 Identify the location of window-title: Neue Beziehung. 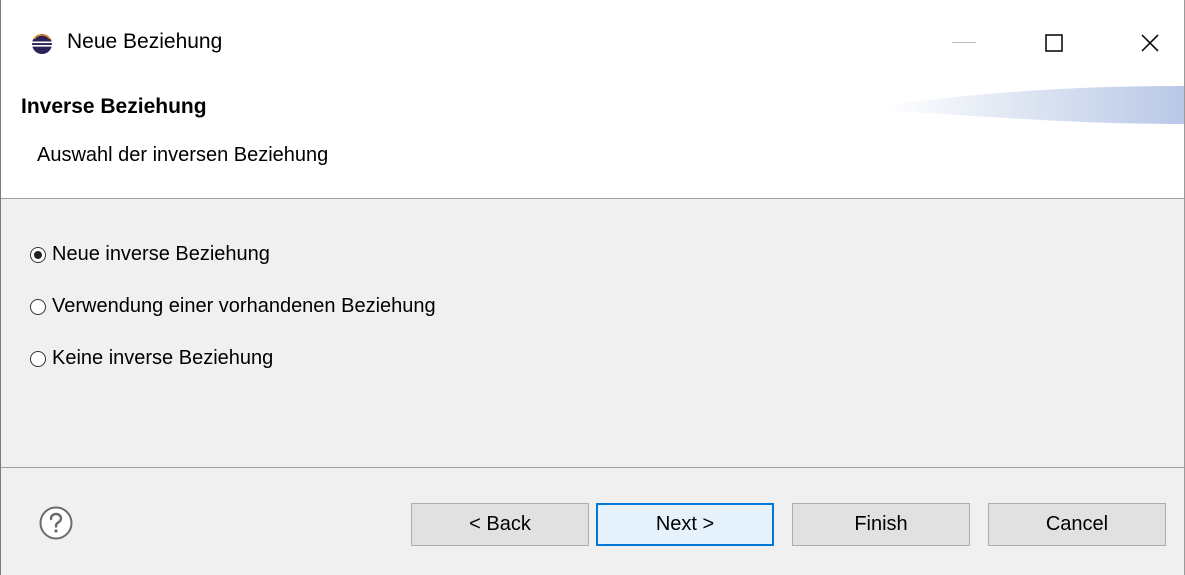
(145, 41).